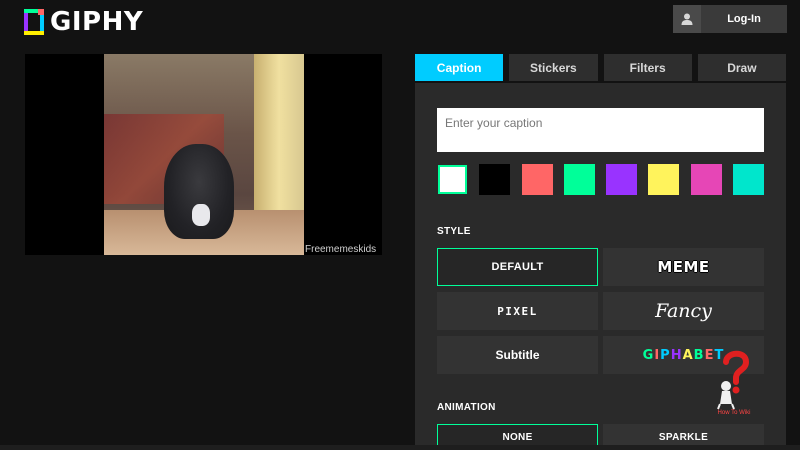 The height and width of the screenshot is (450, 800). What do you see at coordinates (34, 22) in the screenshot?
I see `giphy-logo-icon` at bounding box center [34, 22].